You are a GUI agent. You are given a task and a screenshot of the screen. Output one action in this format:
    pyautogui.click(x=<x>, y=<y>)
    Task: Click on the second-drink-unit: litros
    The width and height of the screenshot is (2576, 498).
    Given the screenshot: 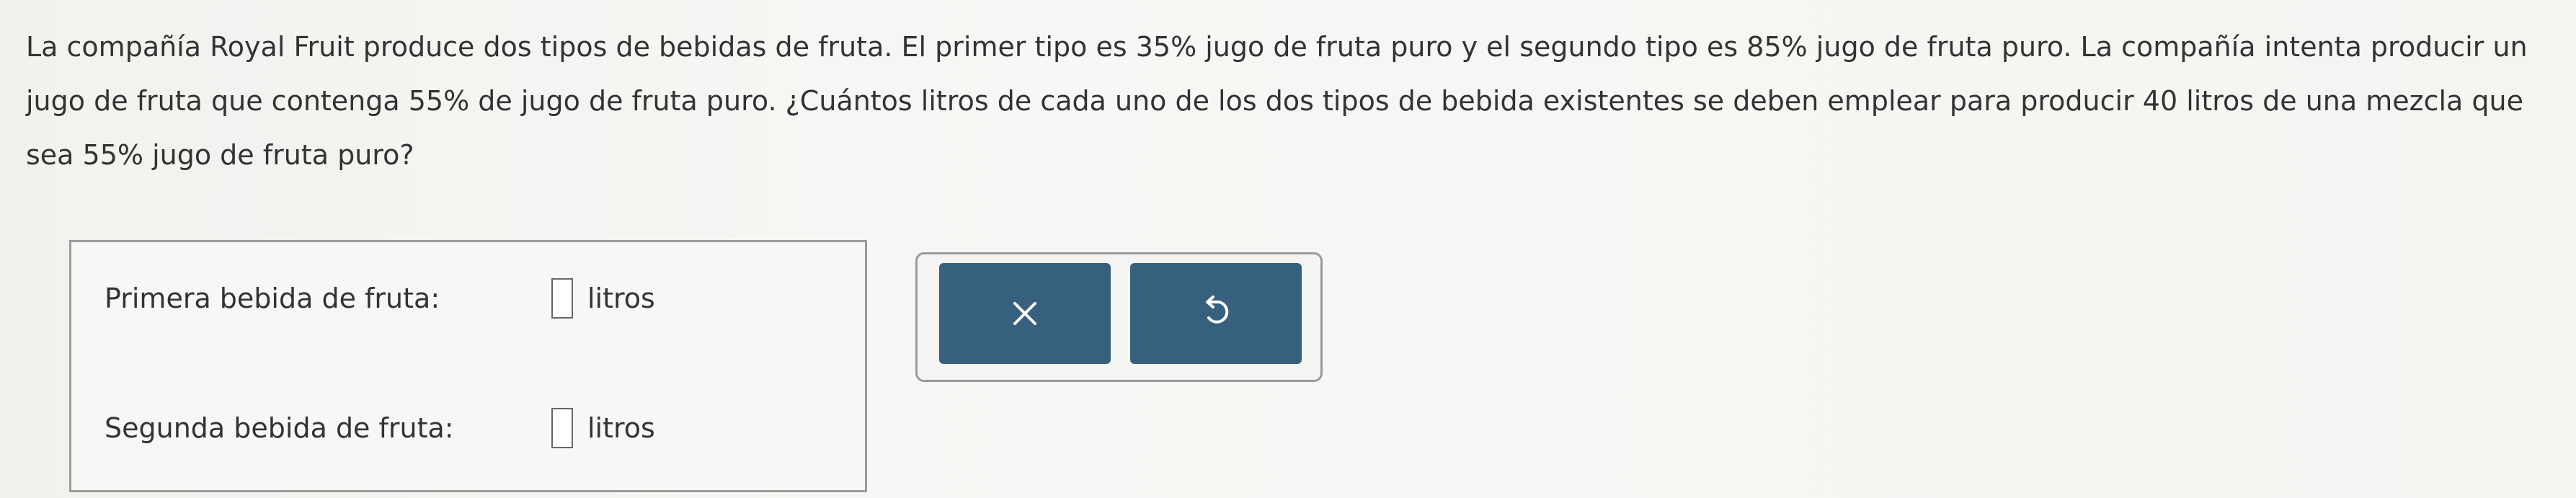 What is the action you would take?
    pyautogui.click(x=621, y=428)
    